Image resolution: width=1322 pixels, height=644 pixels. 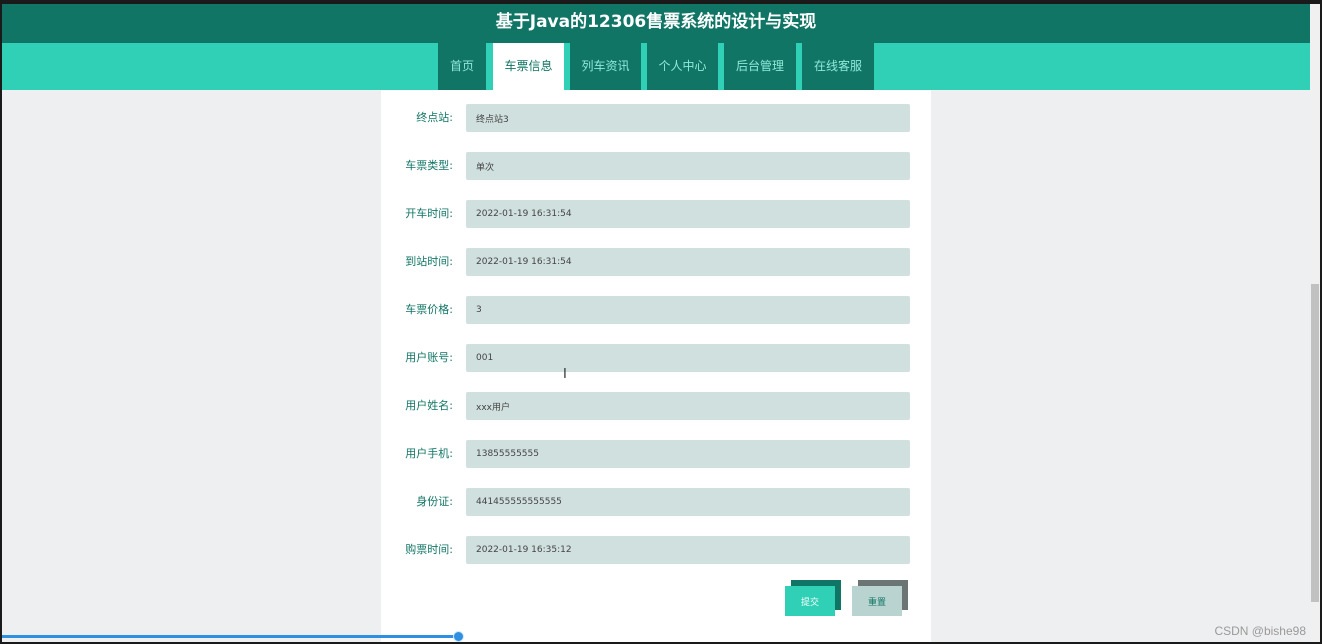 What do you see at coordinates (429, 357) in the screenshot?
I see `user-account-label: 用户账号:` at bounding box center [429, 357].